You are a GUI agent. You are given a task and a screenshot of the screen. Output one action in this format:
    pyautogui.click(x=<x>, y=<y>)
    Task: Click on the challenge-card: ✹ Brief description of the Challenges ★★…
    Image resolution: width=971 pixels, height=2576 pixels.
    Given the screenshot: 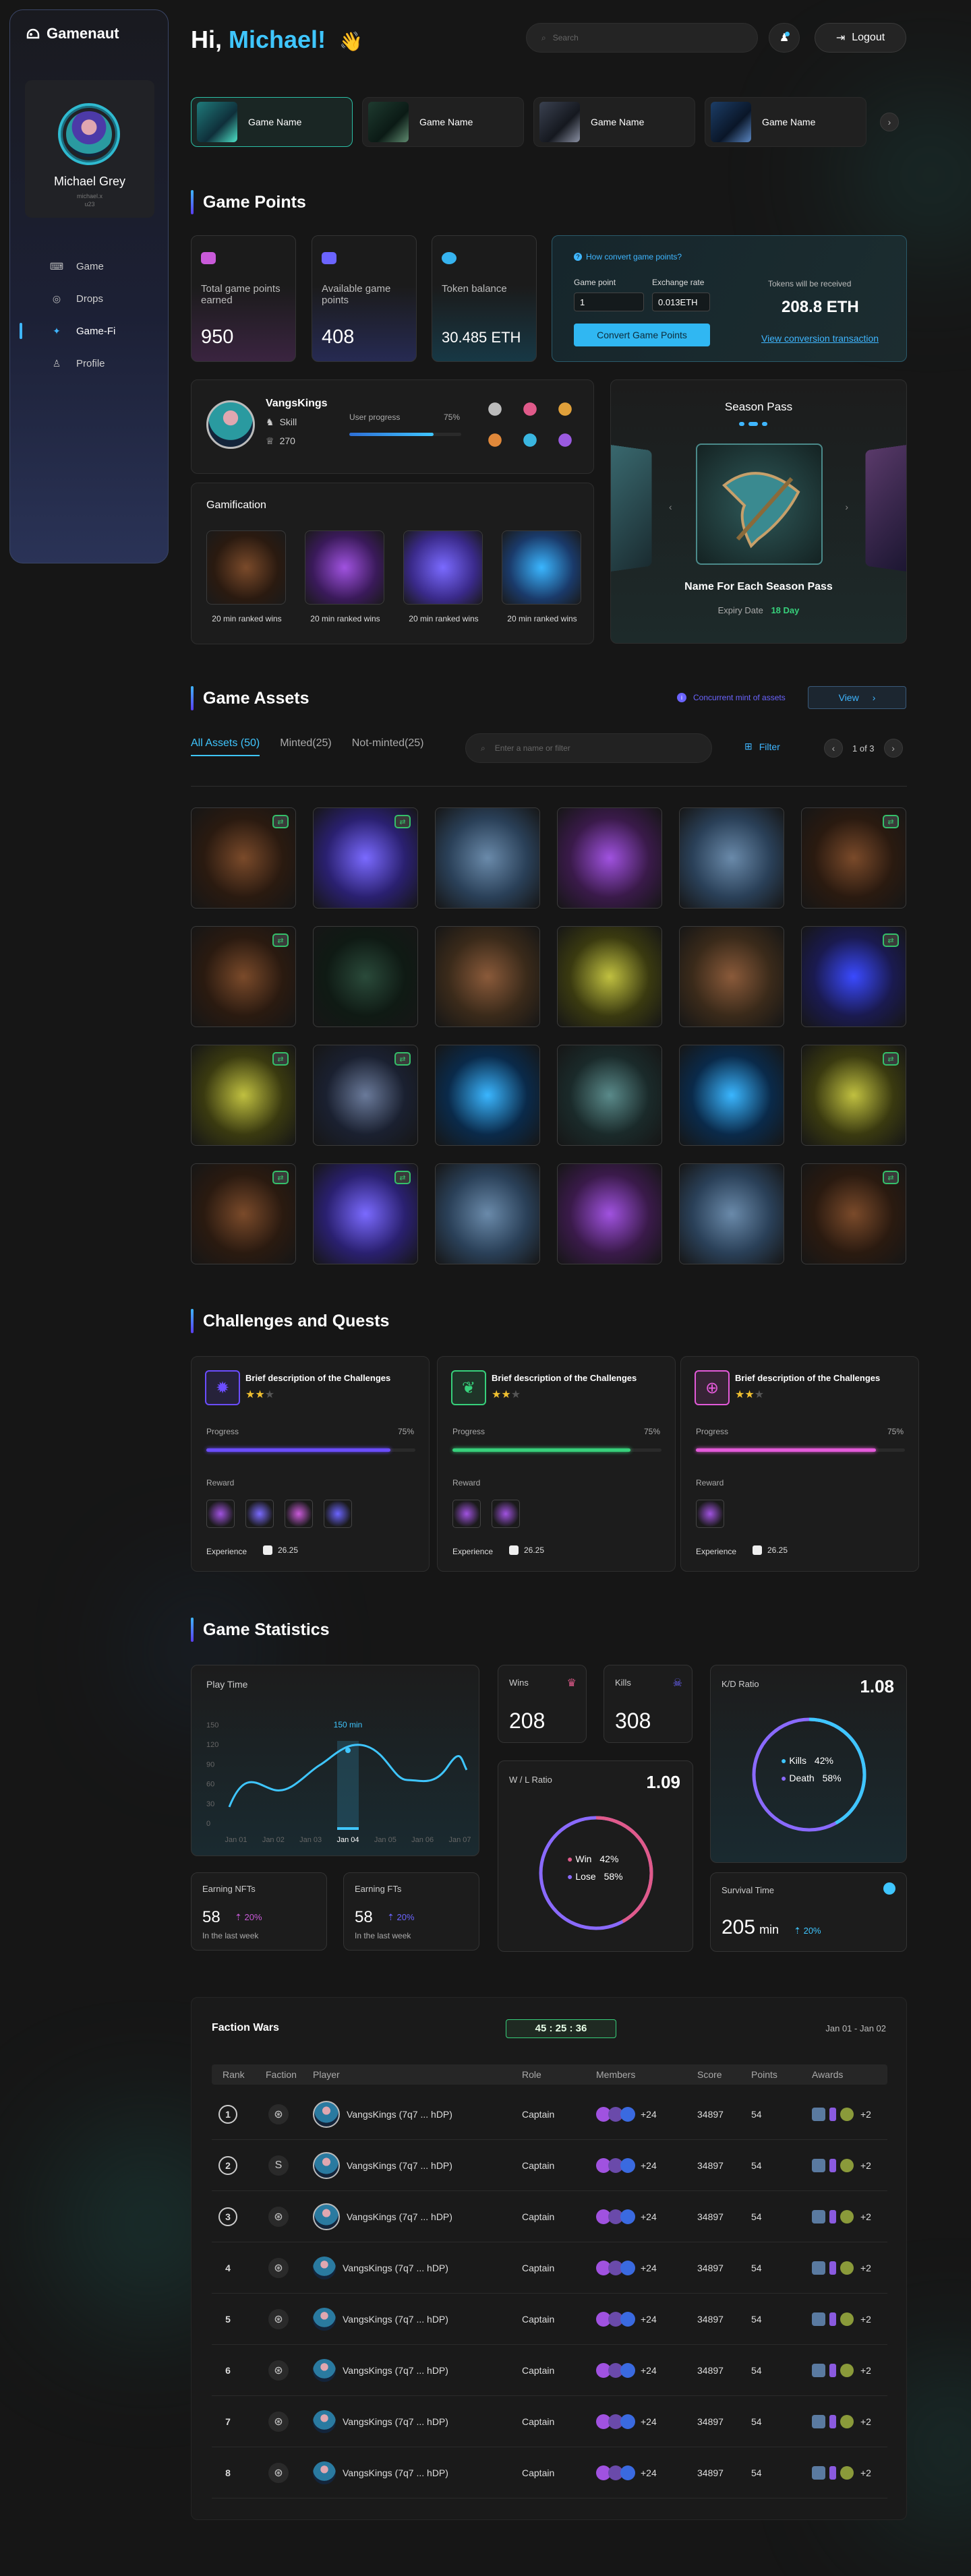 What is the action you would take?
    pyautogui.click(x=311, y=1464)
    